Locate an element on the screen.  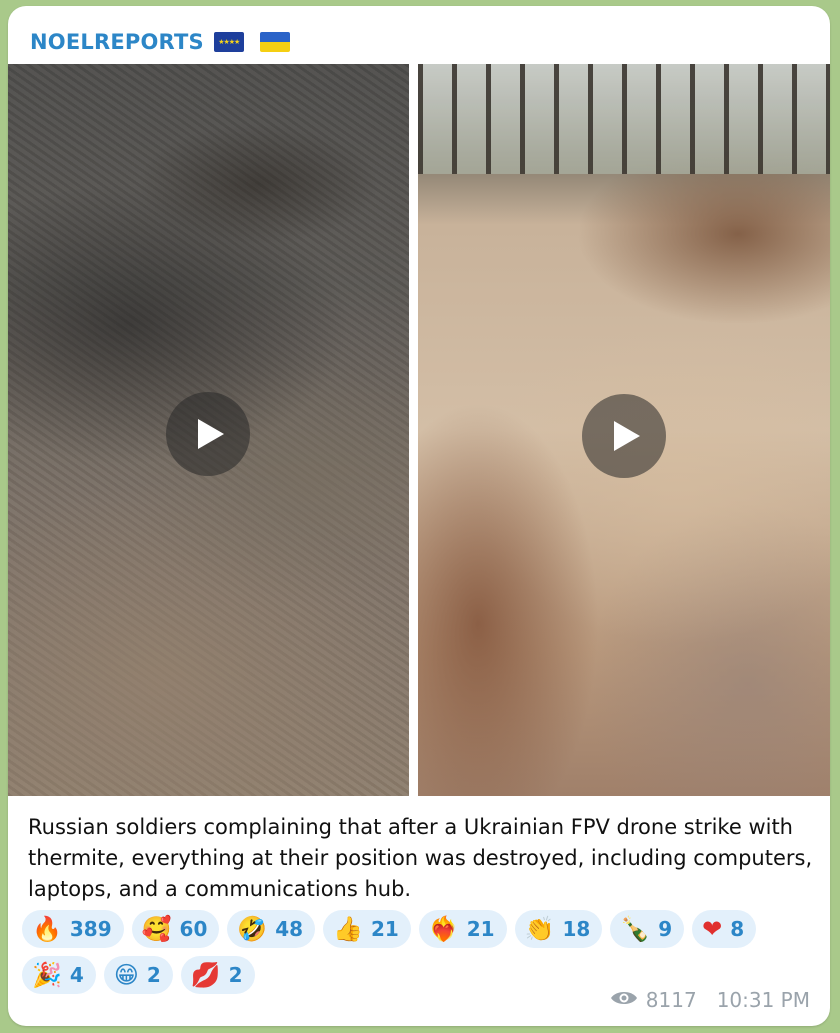
reaction-fire: 🔥 389 is located at coordinates (73, 929).